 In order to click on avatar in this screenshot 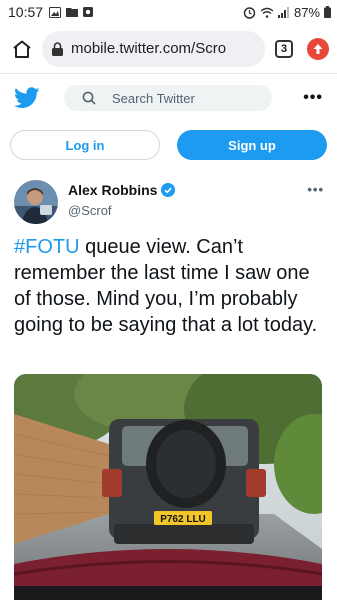, I will do `click(36, 202)`.